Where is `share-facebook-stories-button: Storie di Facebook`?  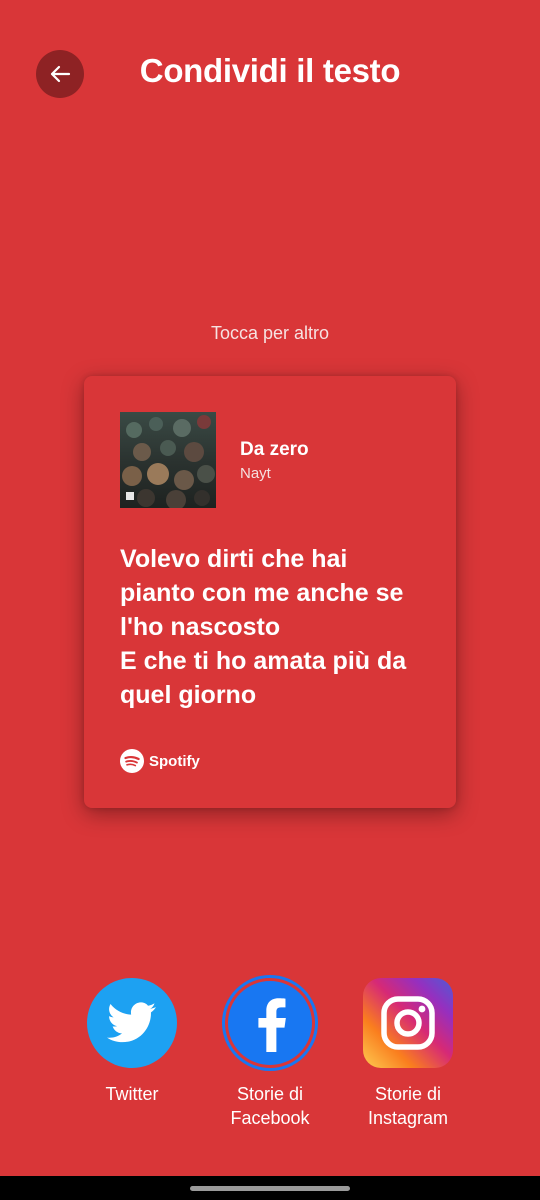 share-facebook-stories-button: Storie di Facebook is located at coordinates (270, 1054).